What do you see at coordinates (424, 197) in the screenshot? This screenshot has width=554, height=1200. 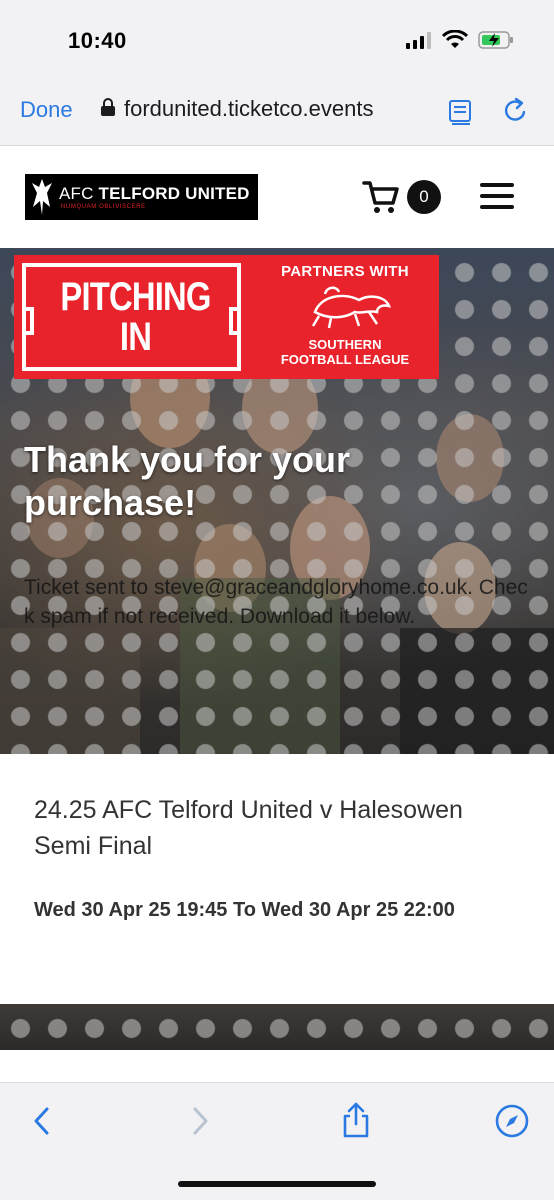 I see `cart-count-badge: 0` at bounding box center [424, 197].